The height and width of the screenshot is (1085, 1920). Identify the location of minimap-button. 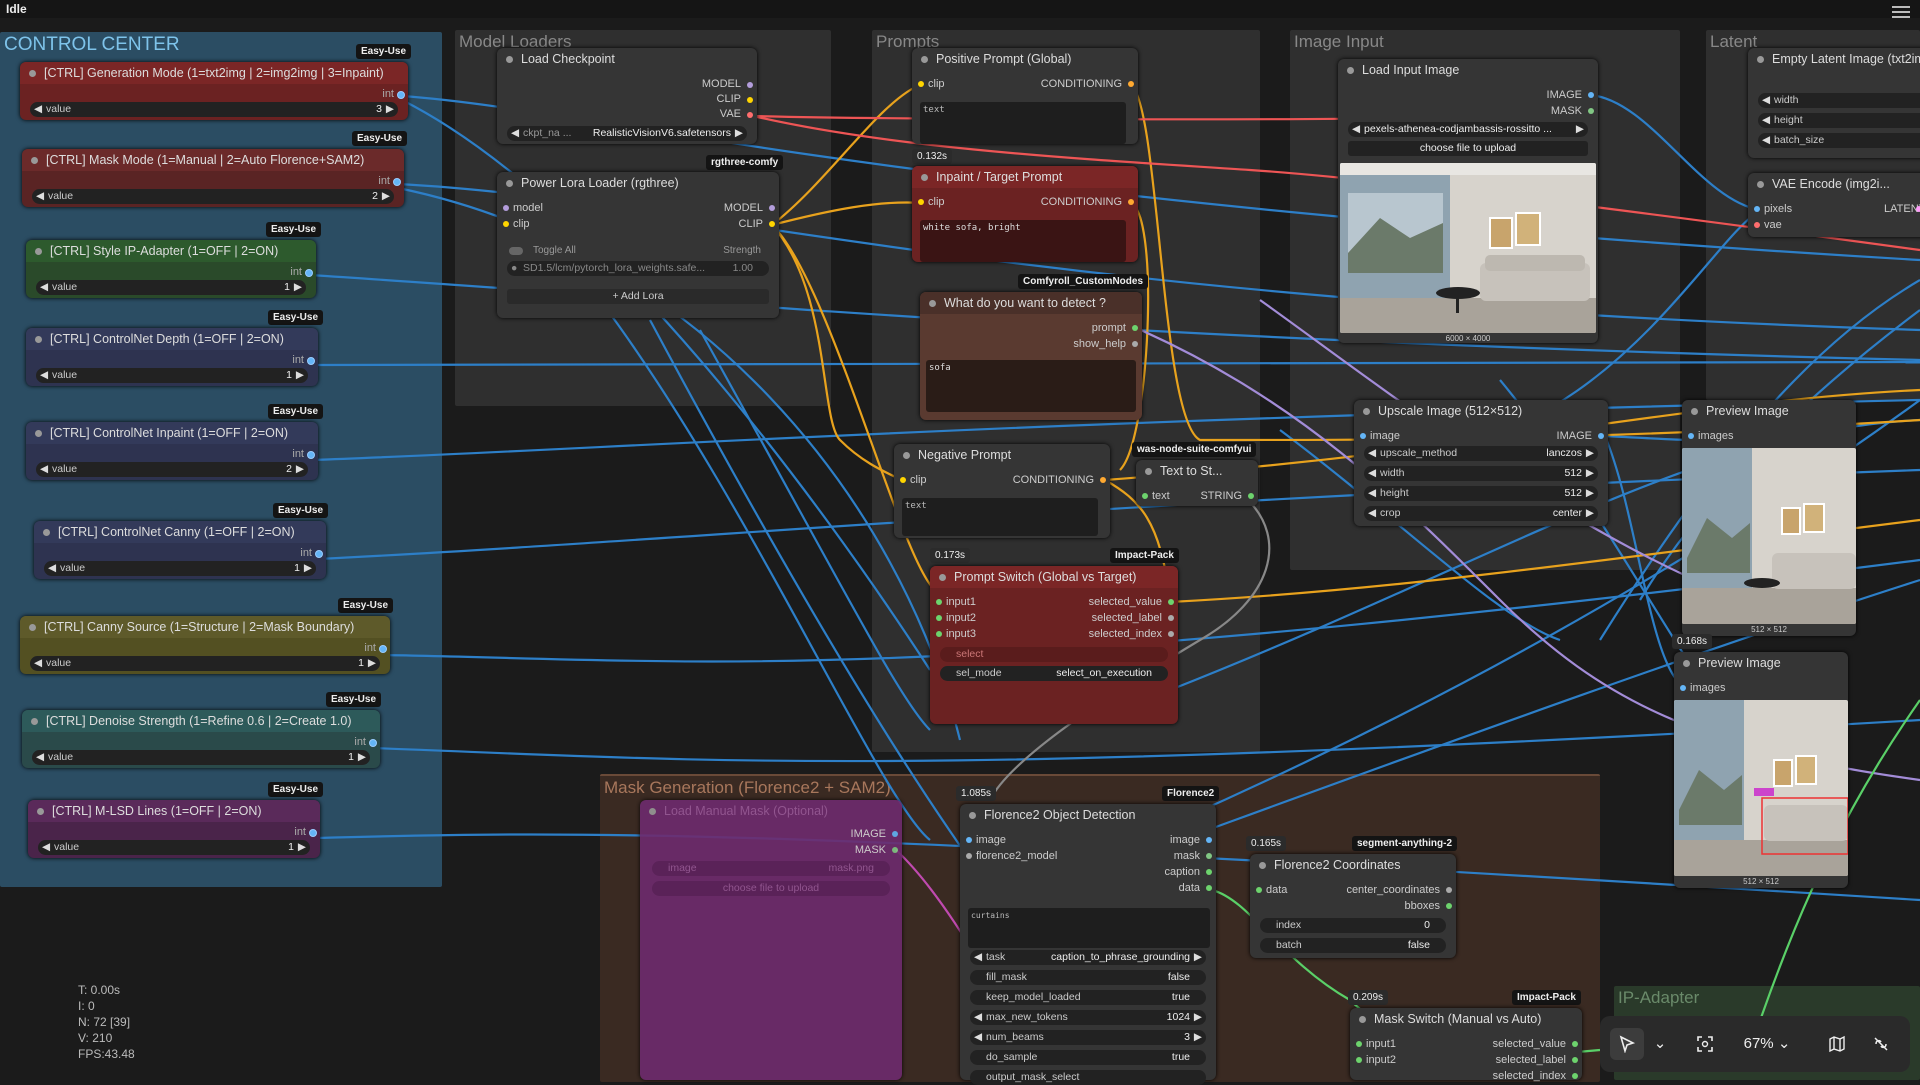
(1837, 1044).